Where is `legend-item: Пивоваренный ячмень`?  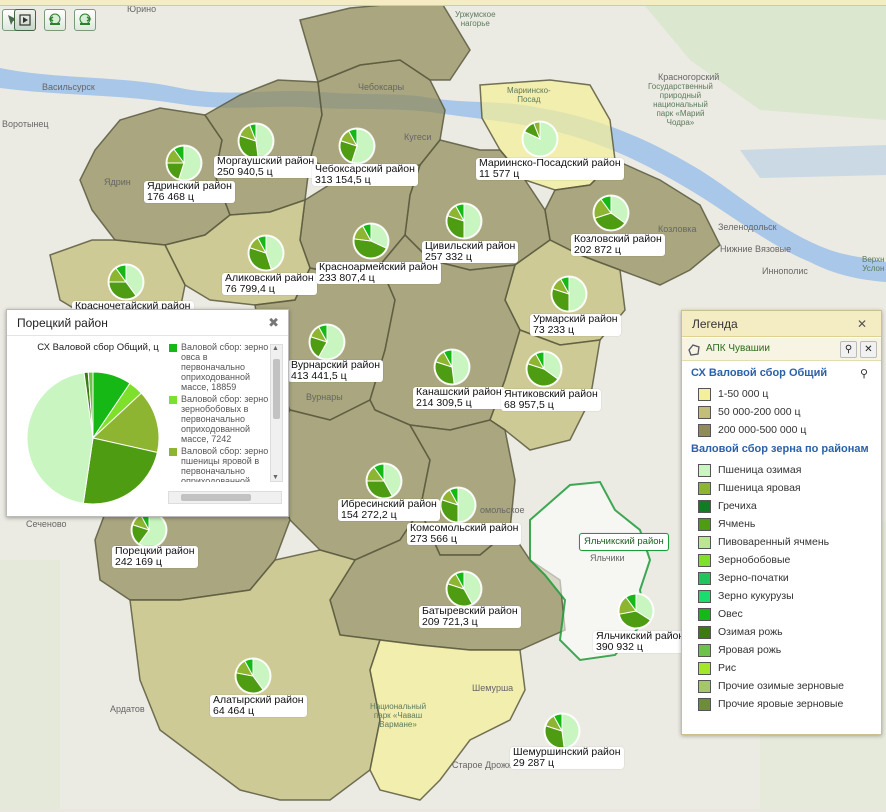
legend-item: Пивоваренный ячмень is located at coordinates (763, 542).